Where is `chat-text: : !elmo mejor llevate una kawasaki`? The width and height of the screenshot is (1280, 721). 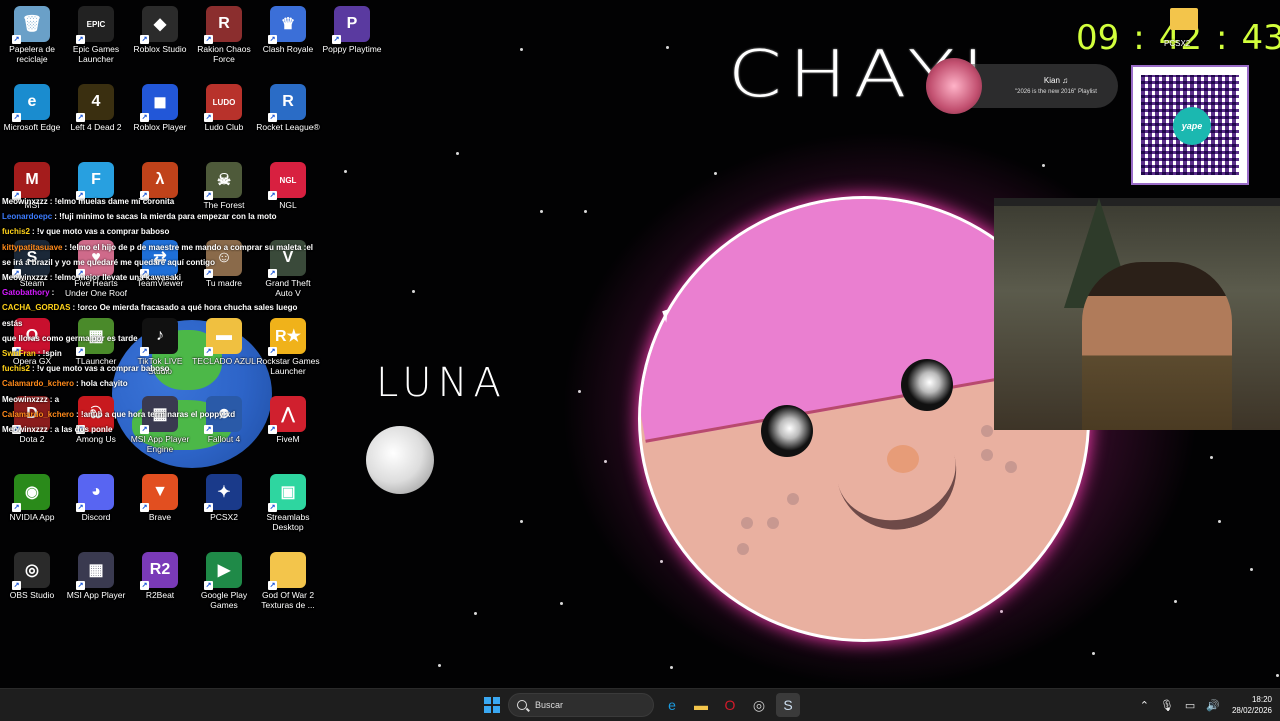
chat-text: : !elmo mejor llevate una kawasaki is located at coordinates (115, 278).